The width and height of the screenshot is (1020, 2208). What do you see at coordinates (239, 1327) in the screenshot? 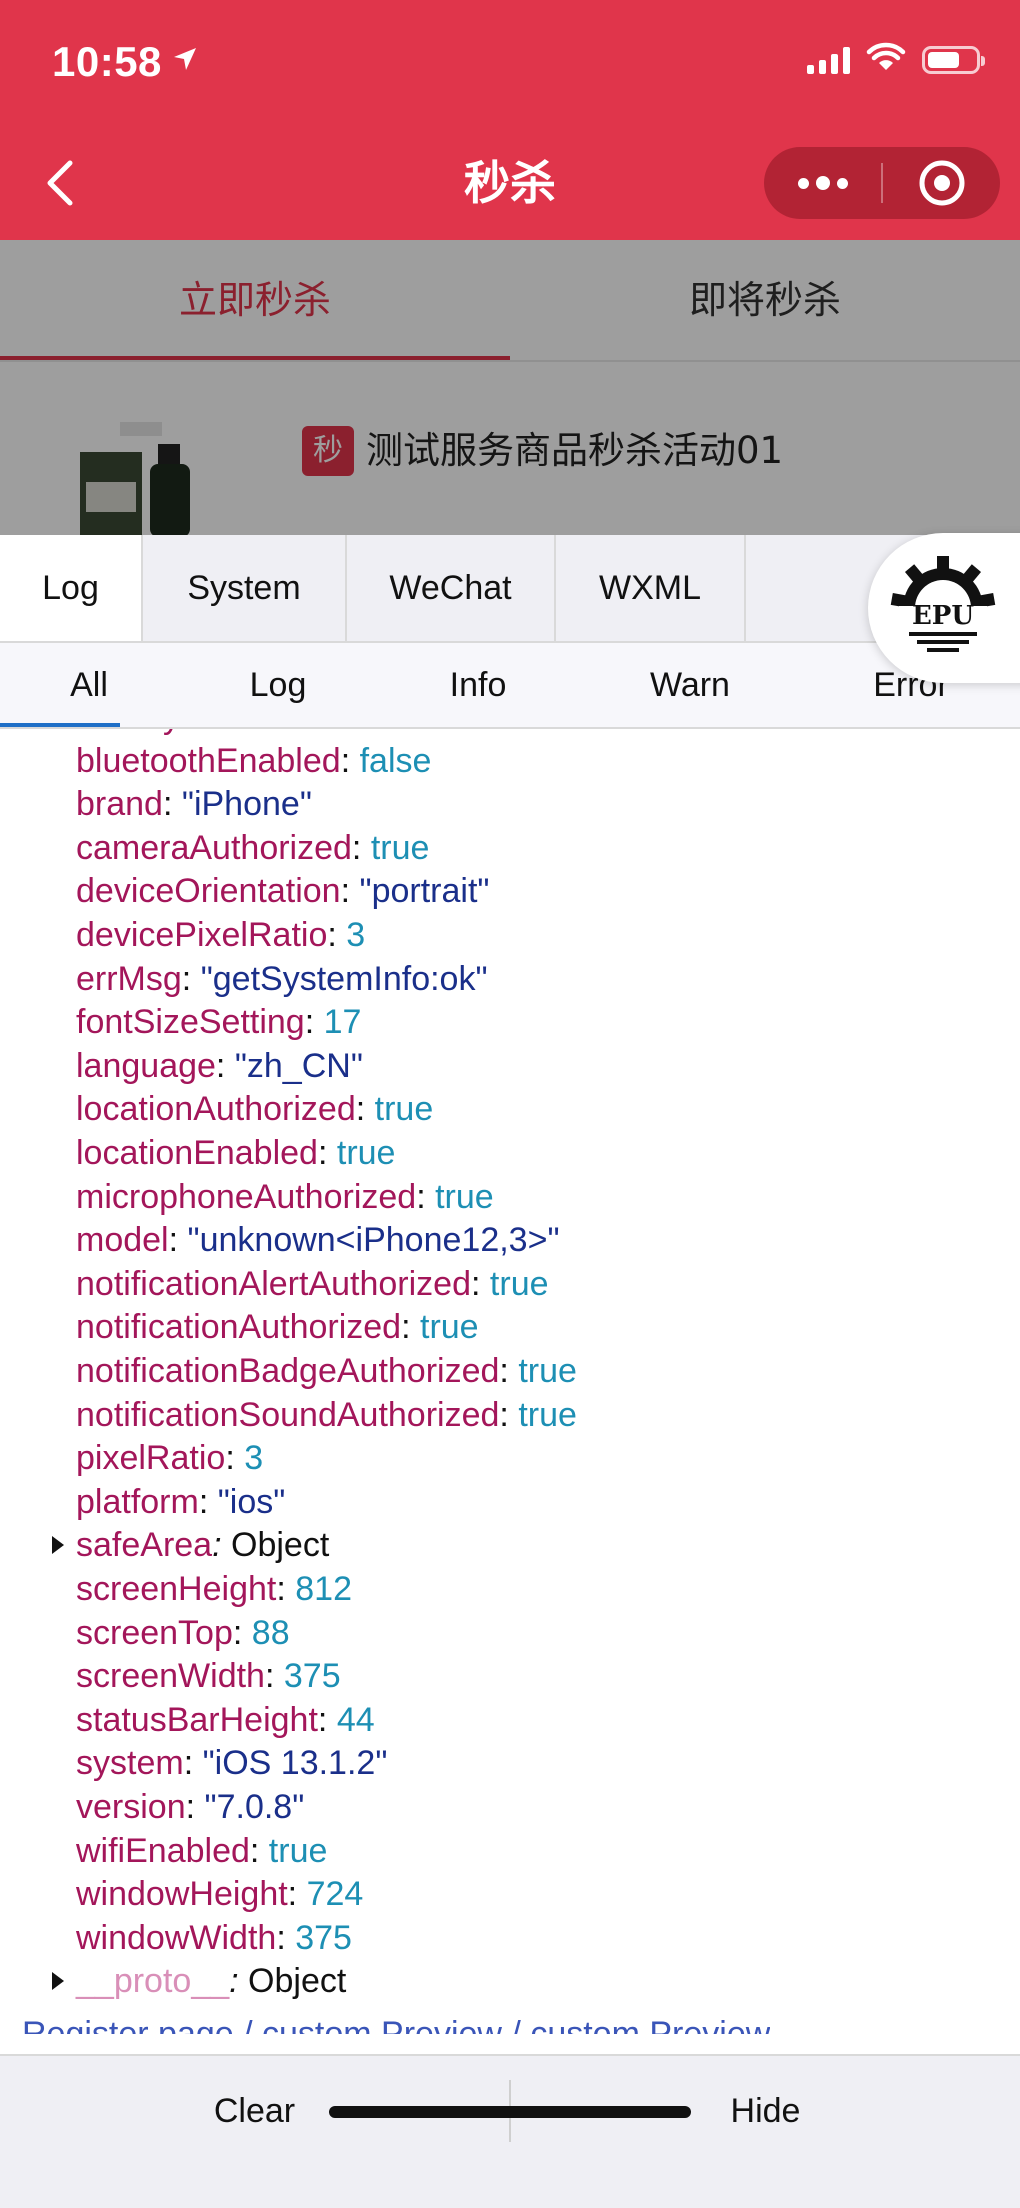
I see `log-key: notificationAuthorized` at bounding box center [239, 1327].